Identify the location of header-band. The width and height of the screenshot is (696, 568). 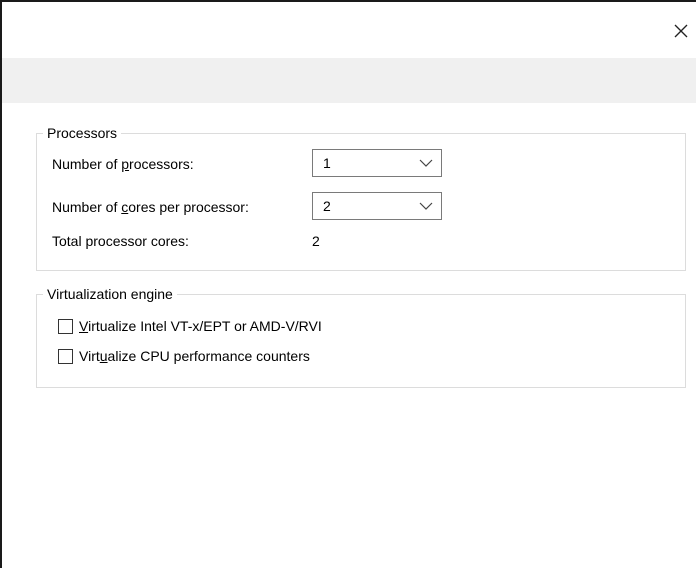
(349, 80).